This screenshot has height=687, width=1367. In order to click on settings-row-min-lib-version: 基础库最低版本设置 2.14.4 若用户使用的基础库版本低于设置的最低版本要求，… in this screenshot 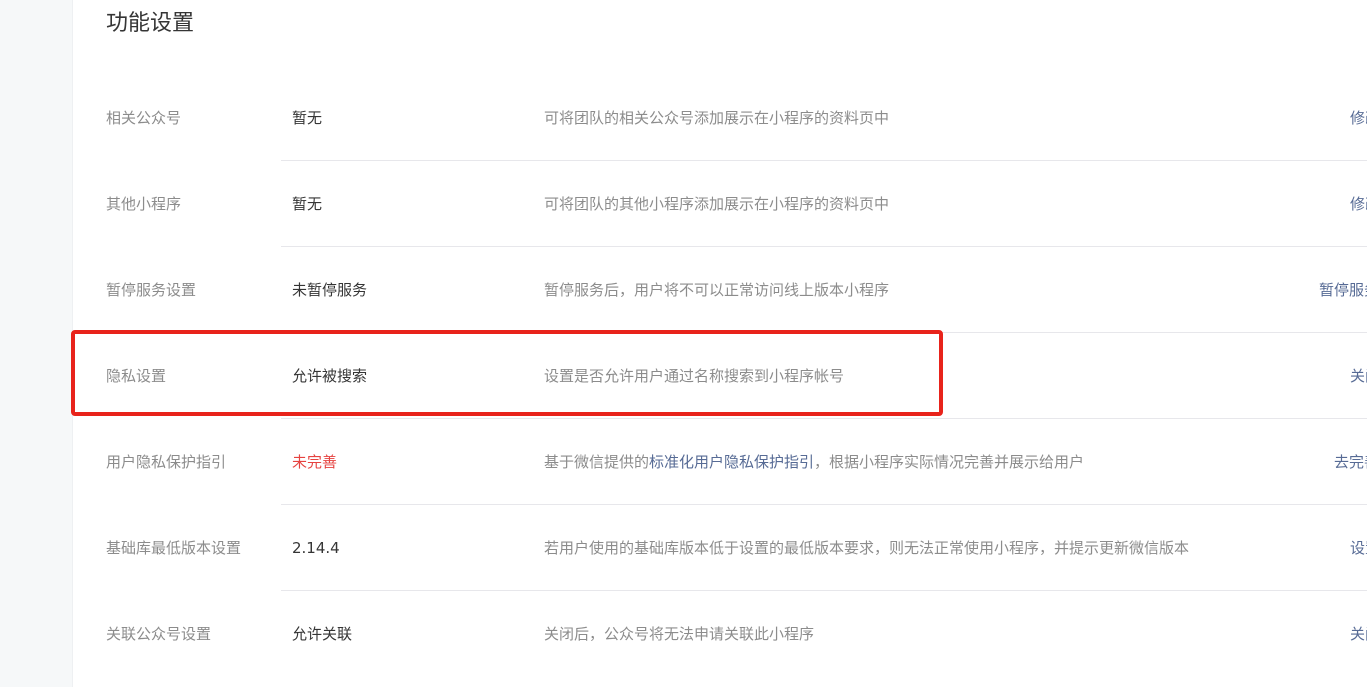, I will do `click(720, 548)`.